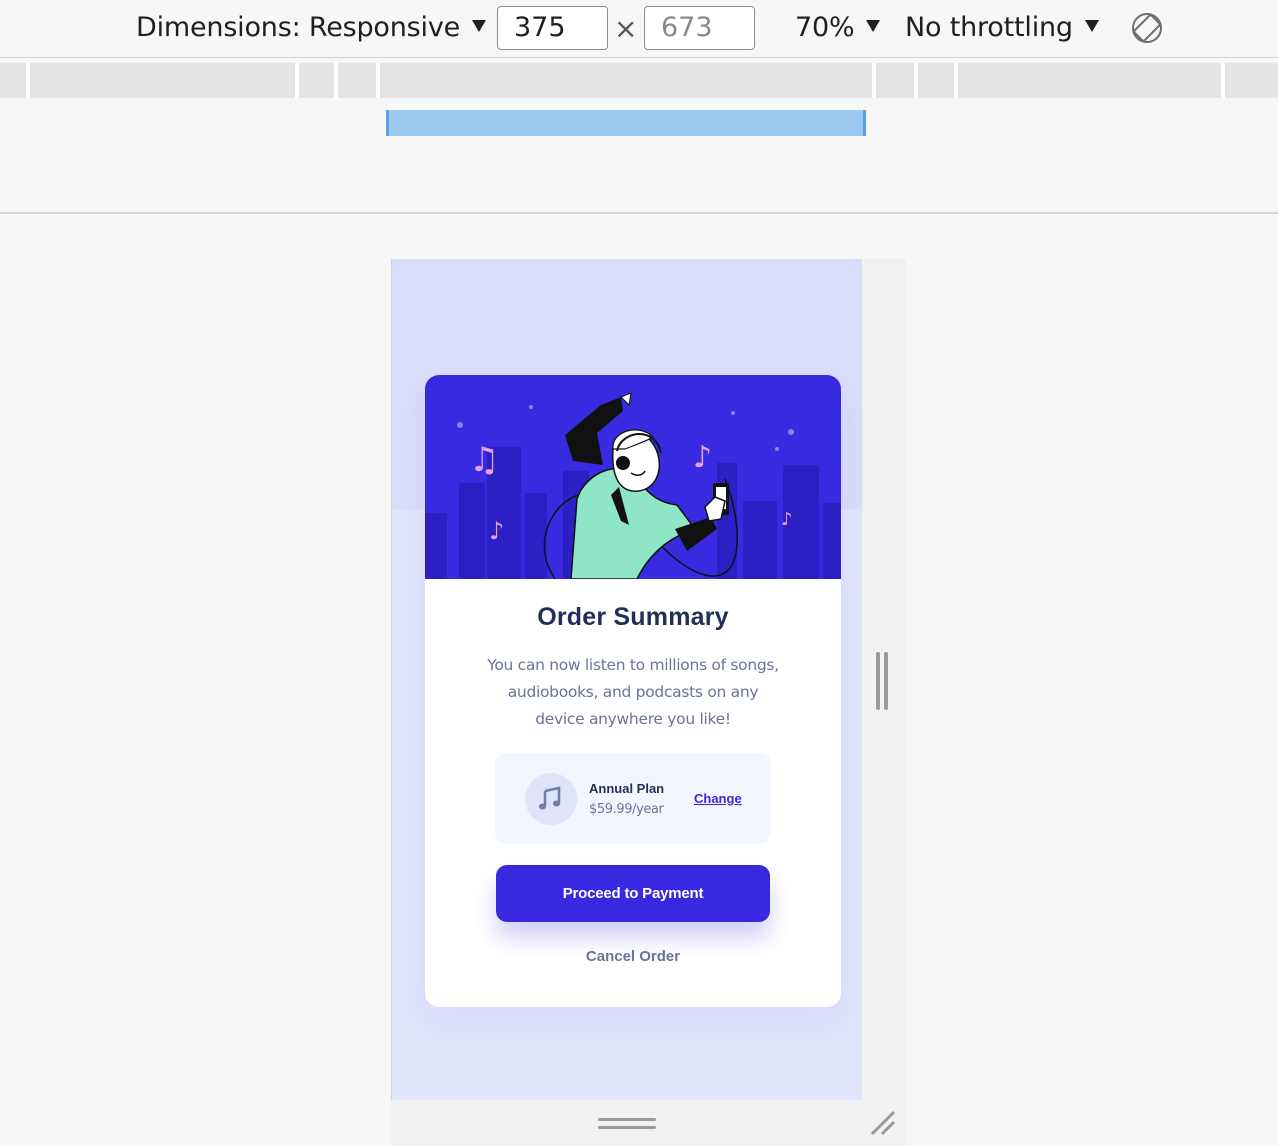 This screenshot has height=1146, width=1278. Describe the element at coordinates (633, 798) in the screenshot. I see `plan-box: Annual Plan $59.99/year Change` at that location.